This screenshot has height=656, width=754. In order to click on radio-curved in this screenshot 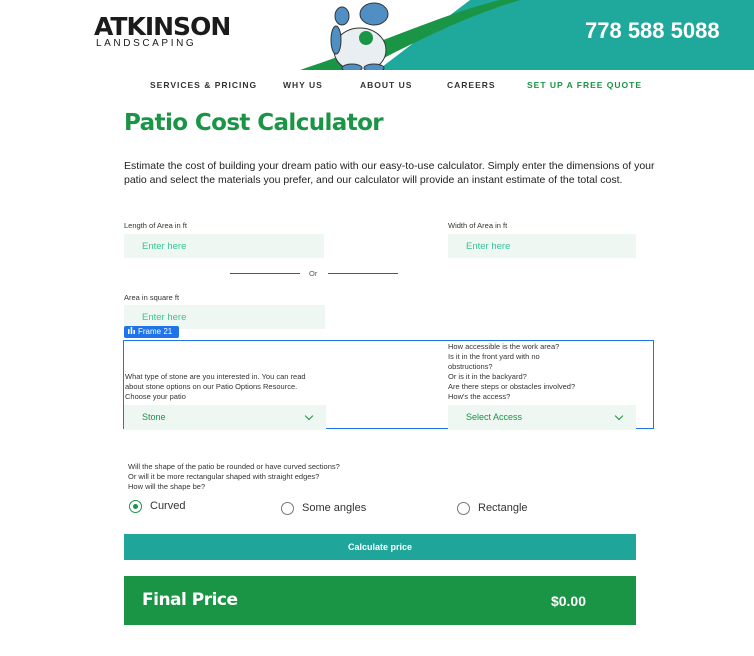, I will do `click(135, 506)`.